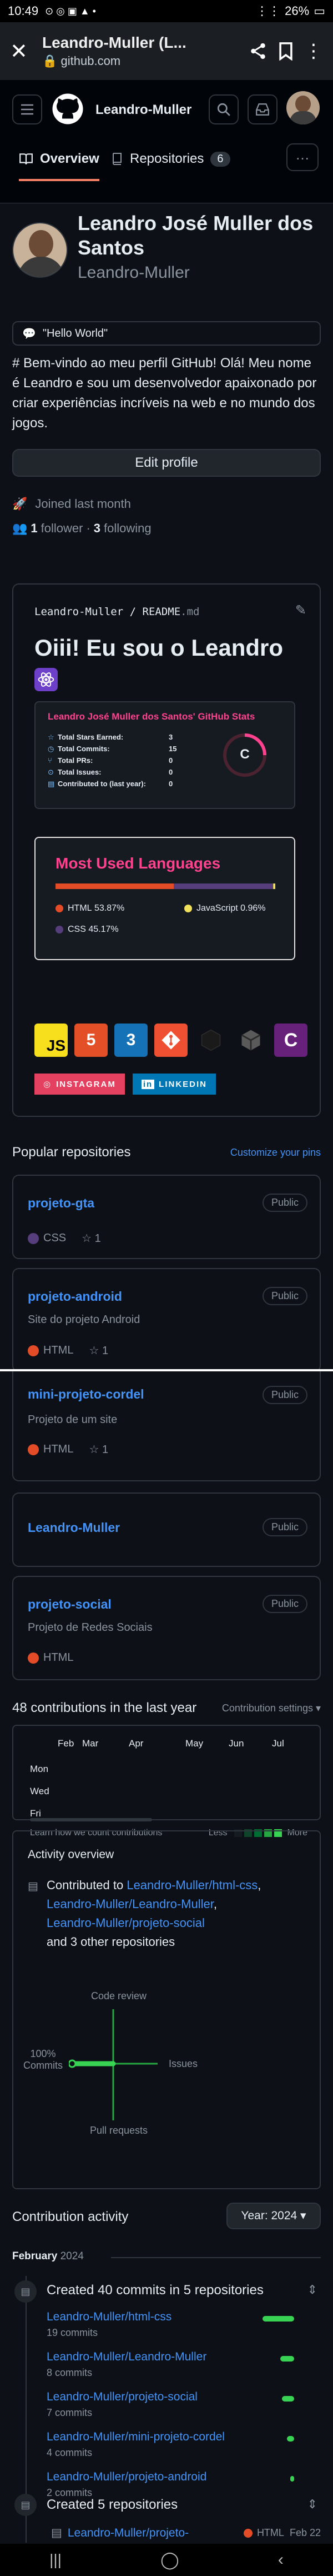 The image size is (333, 2576). I want to click on tab-repositories: Repositories 6, so click(170, 159).